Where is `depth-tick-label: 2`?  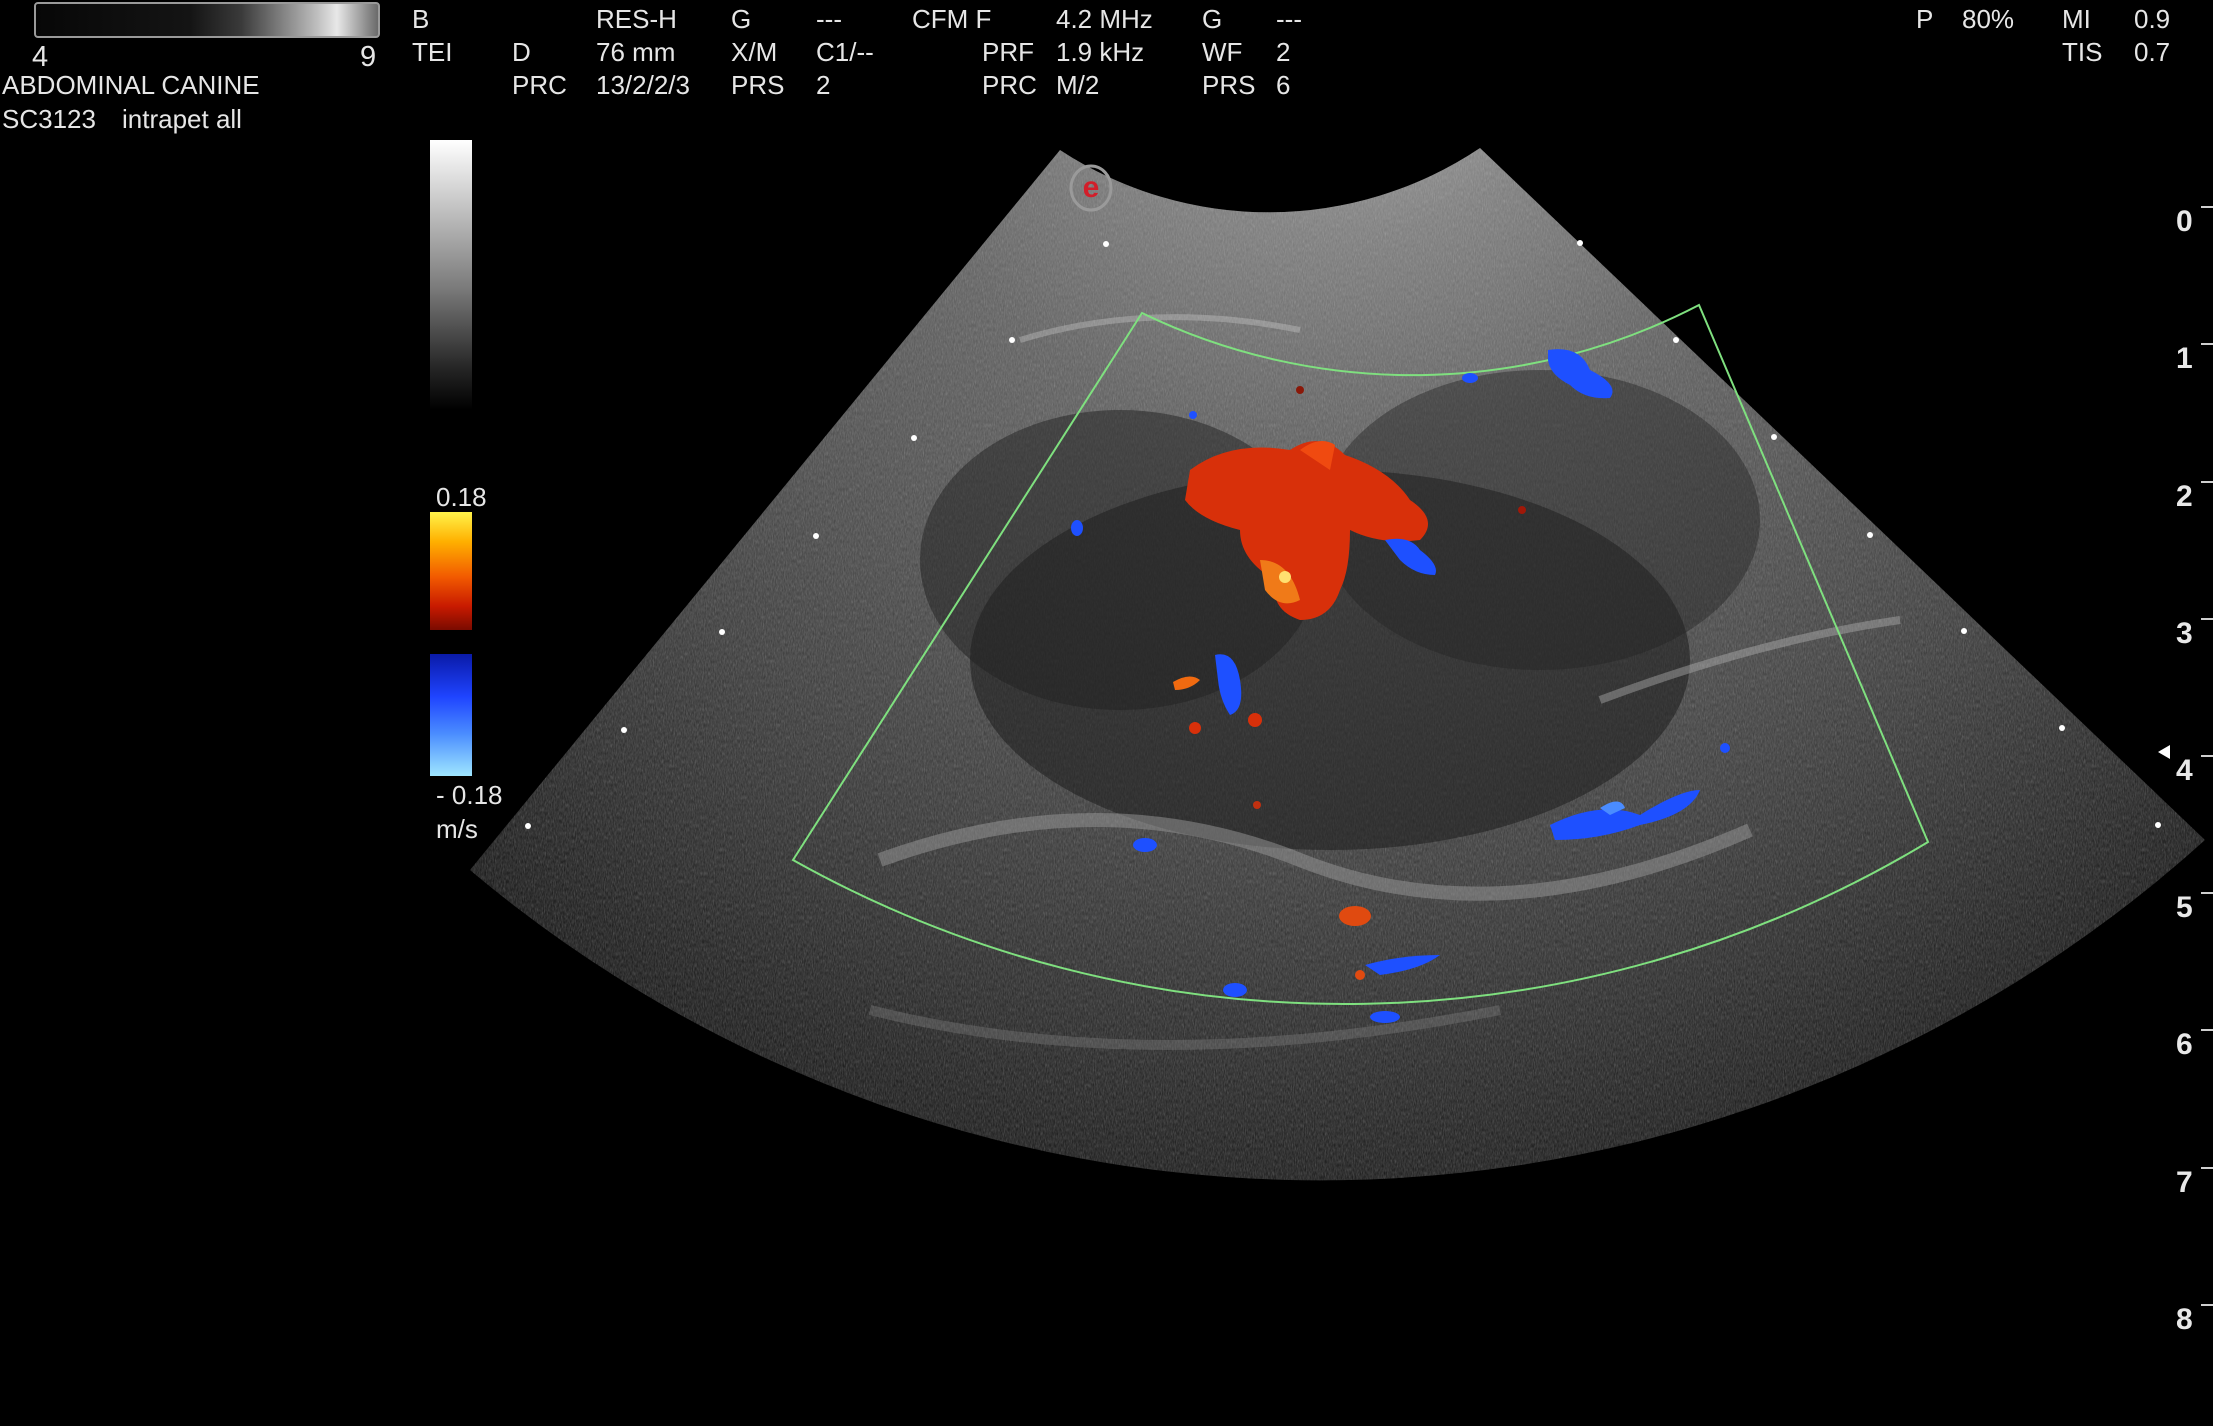 depth-tick-label: 2 is located at coordinates (2184, 496).